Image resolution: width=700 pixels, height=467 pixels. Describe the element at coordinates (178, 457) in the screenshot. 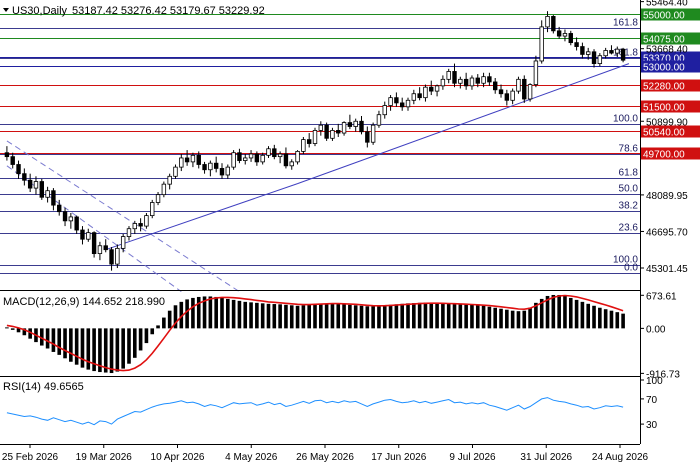

I see `time-axis-tick-label: 10 Apr 2026` at that location.